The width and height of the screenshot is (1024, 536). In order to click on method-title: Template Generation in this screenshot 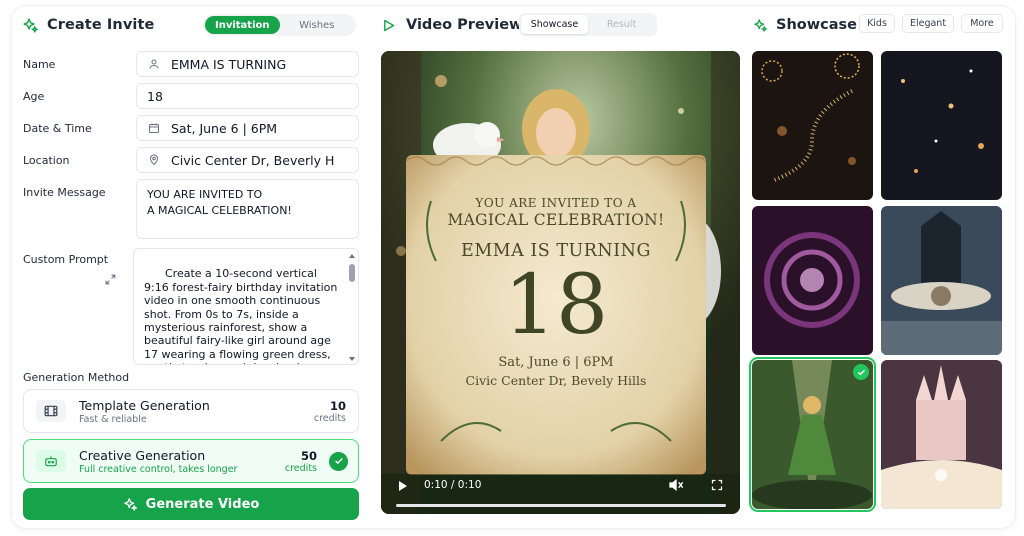, I will do `click(144, 405)`.